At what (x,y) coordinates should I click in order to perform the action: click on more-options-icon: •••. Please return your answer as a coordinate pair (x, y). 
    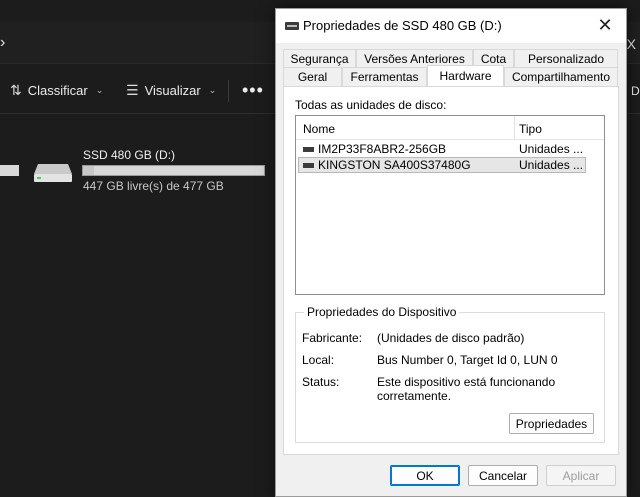
    Looking at the image, I should click on (253, 90).